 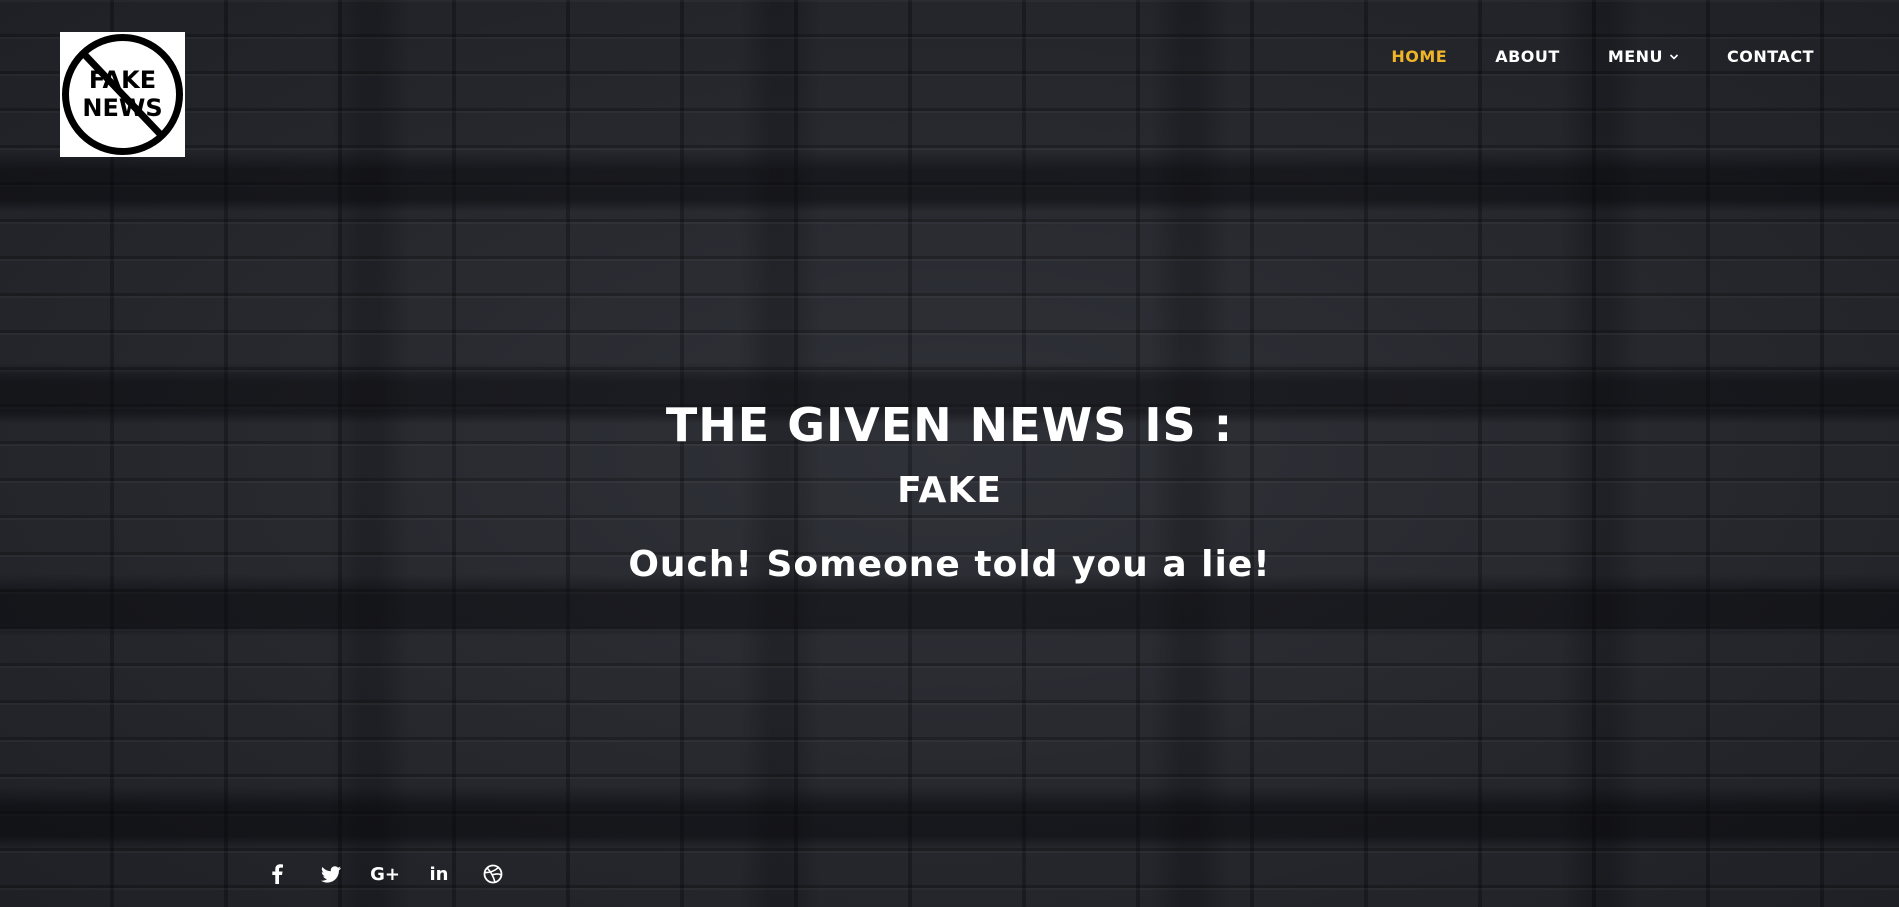 What do you see at coordinates (1635, 56) in the screenshot?
I see `nav-menu-label: MENU` at bounding box center [1635, 56].